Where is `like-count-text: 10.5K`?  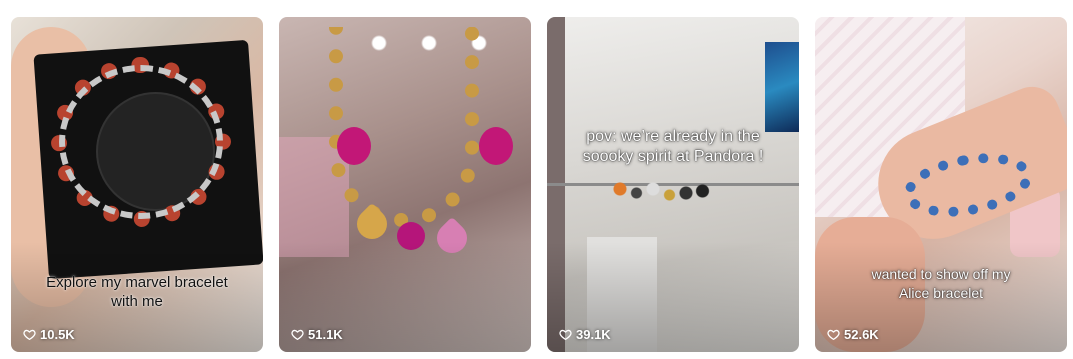
like-count-text: 10.5K is located at coordinates (57, 334).